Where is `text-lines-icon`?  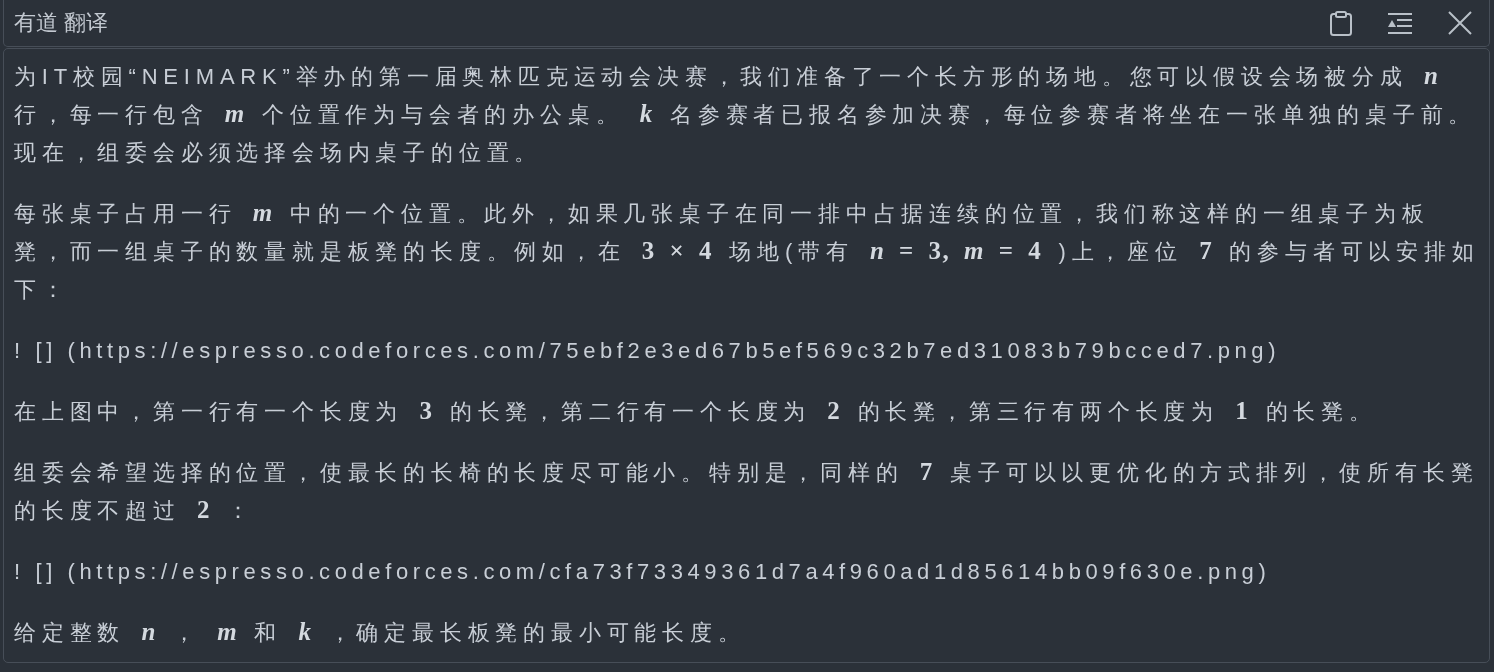 text-lines-icon is located at coordinates (1400, 23).